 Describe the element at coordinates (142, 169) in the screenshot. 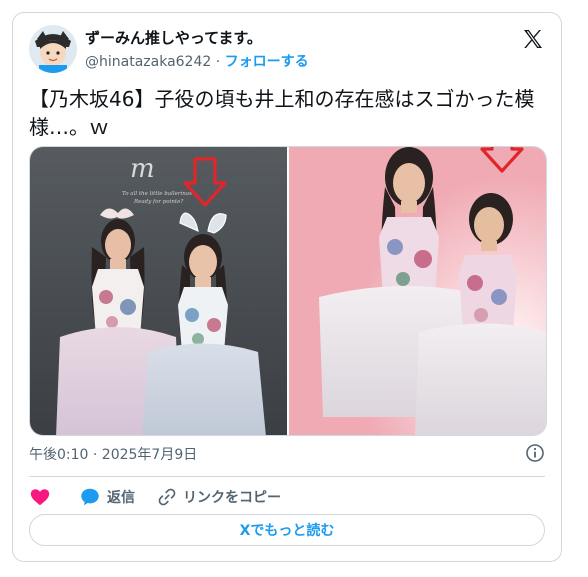

I see `photo-logo: m` at that location.